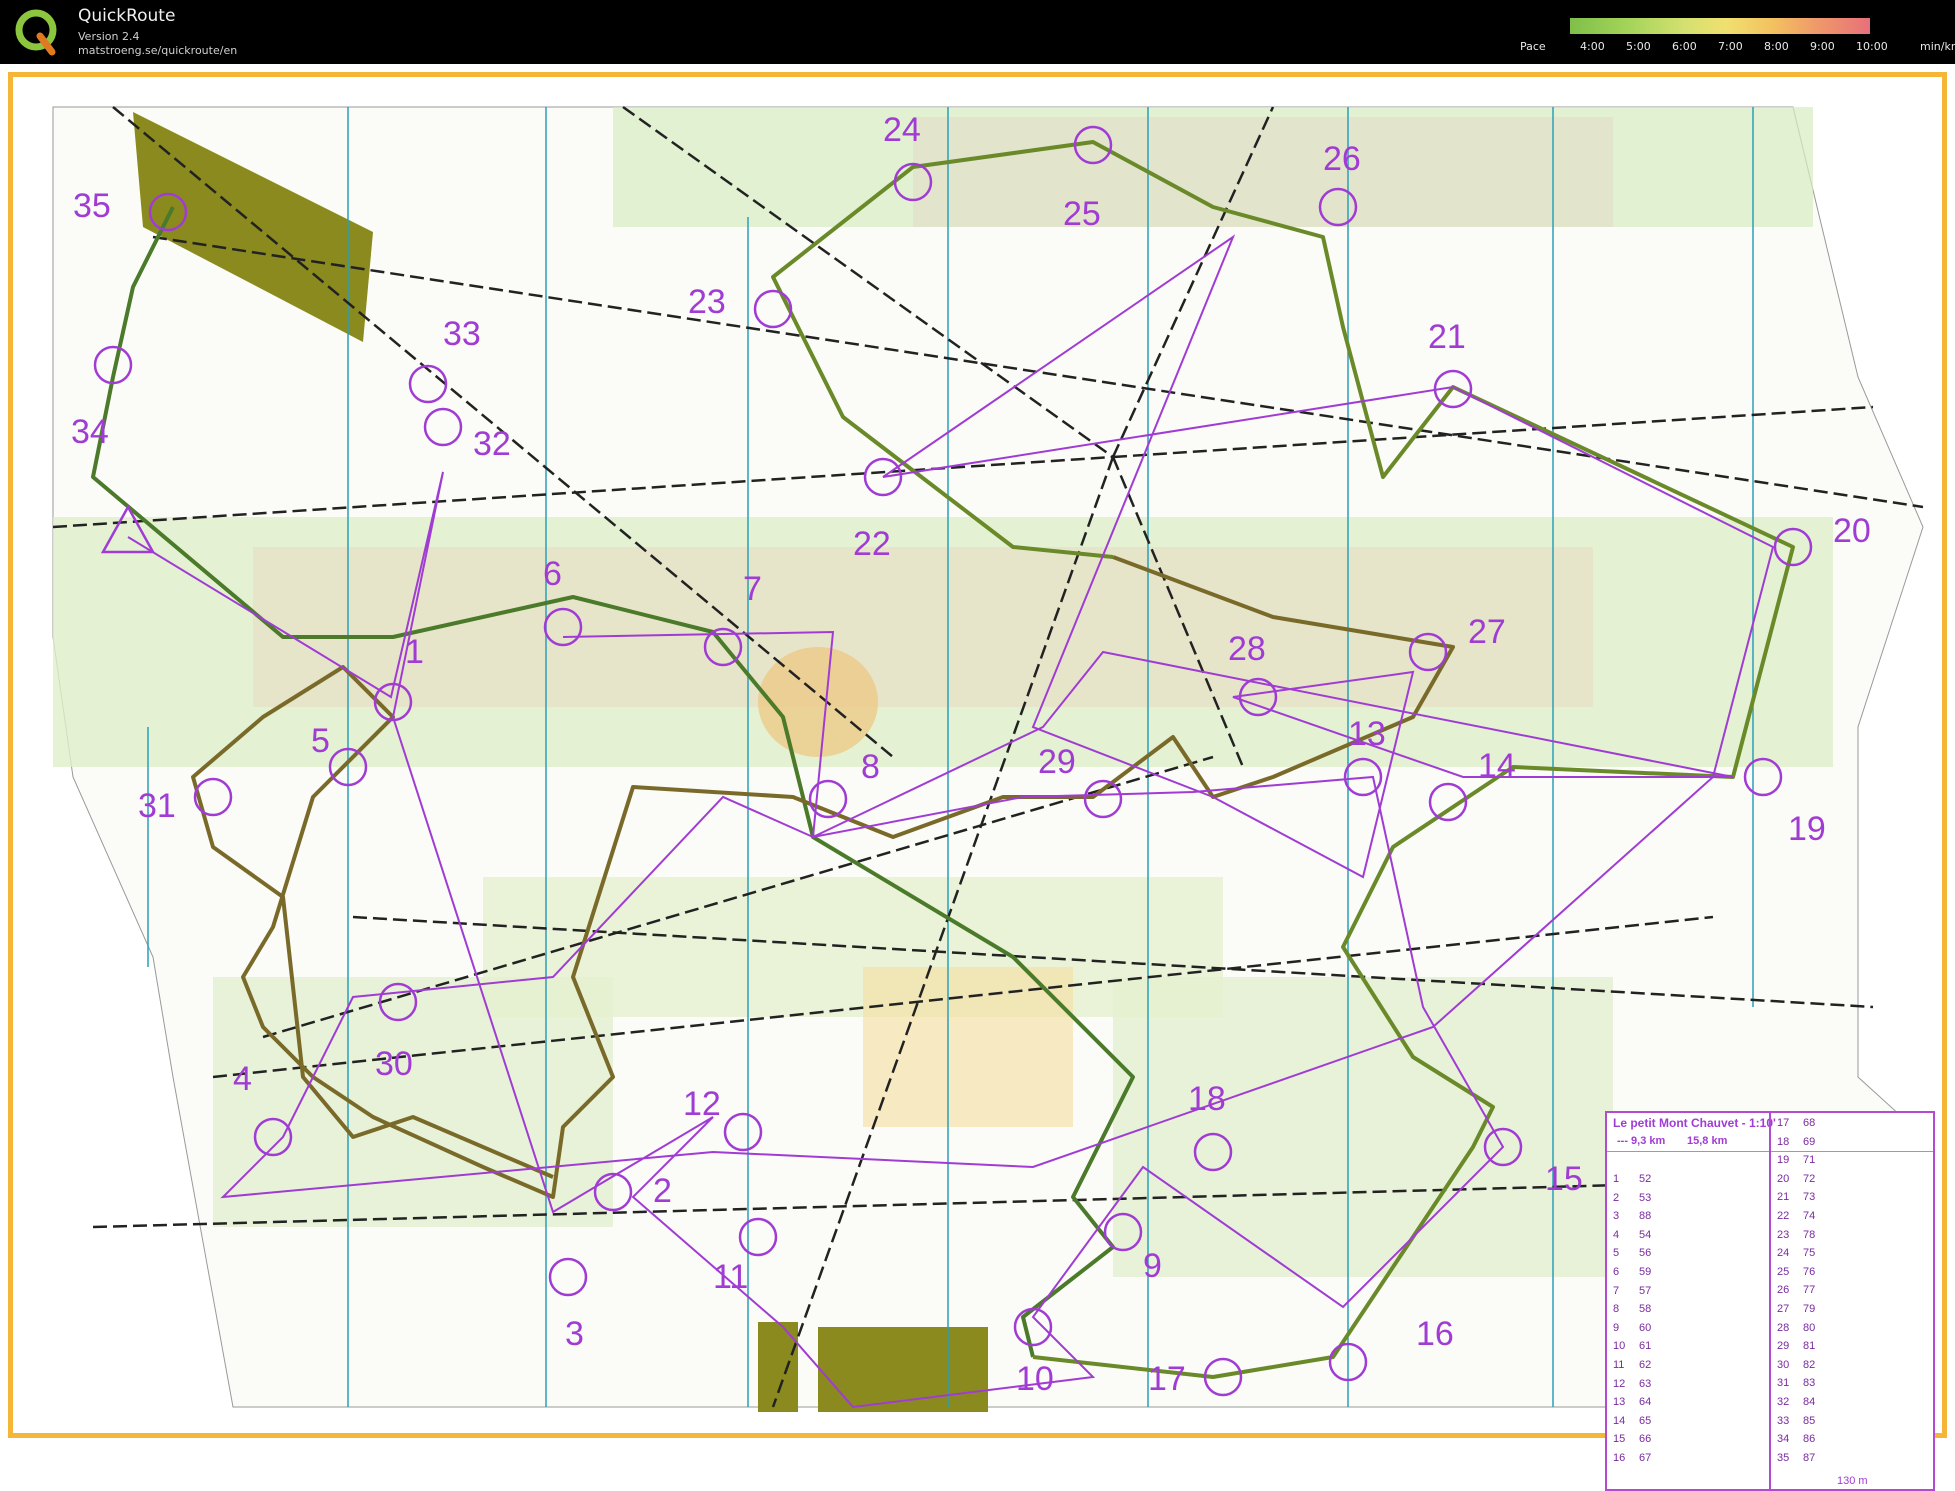 This screenshot has height=1491, width=1955. What do you see at coordinates (872, 544) in the screenshot?
I see `control-number: 22` at bounding box center [872, 544].